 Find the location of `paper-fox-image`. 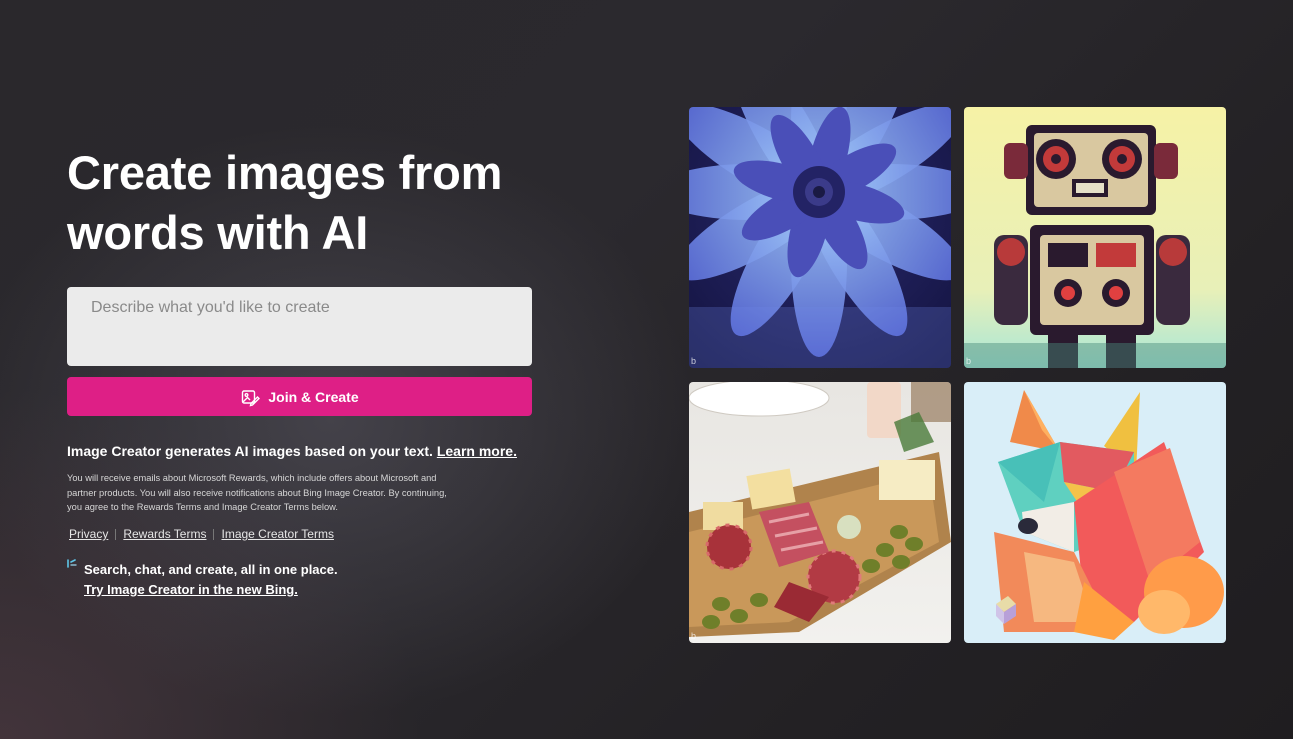

paper-fox-image is located at coordinates (1095, 512).